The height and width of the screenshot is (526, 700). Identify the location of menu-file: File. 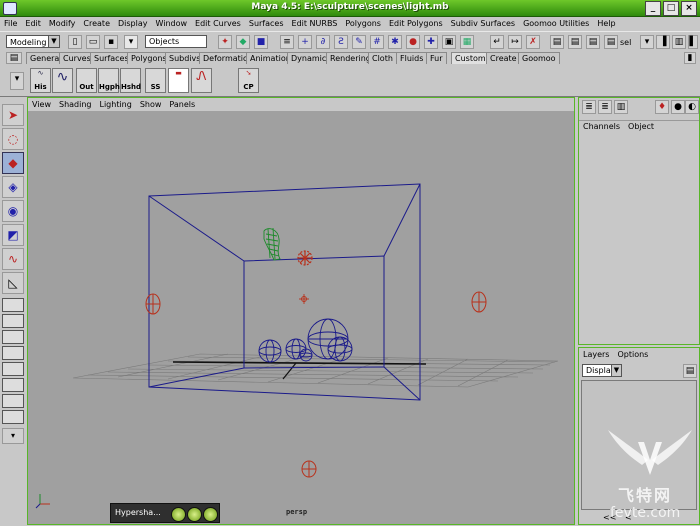
(10, 23).